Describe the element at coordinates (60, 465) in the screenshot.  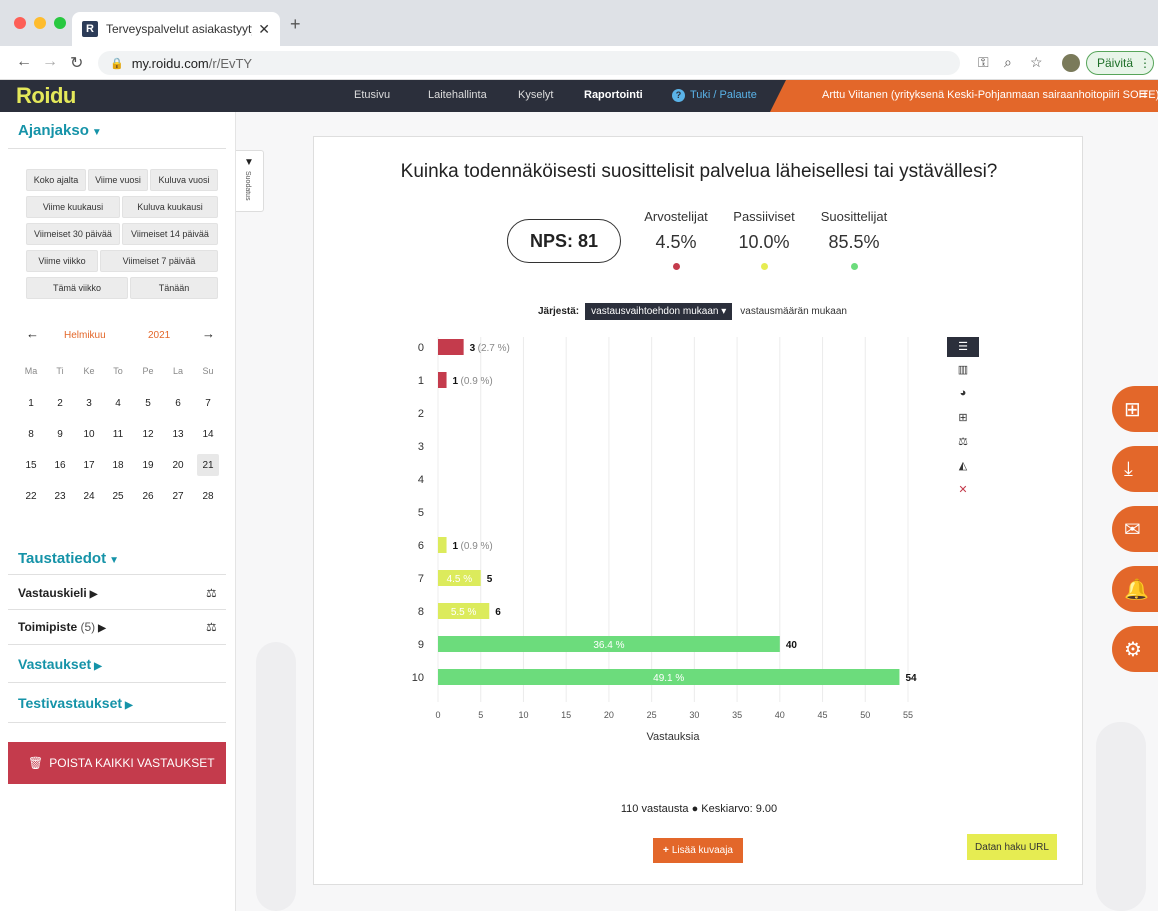
I see `calendar-day: 16` at that location.